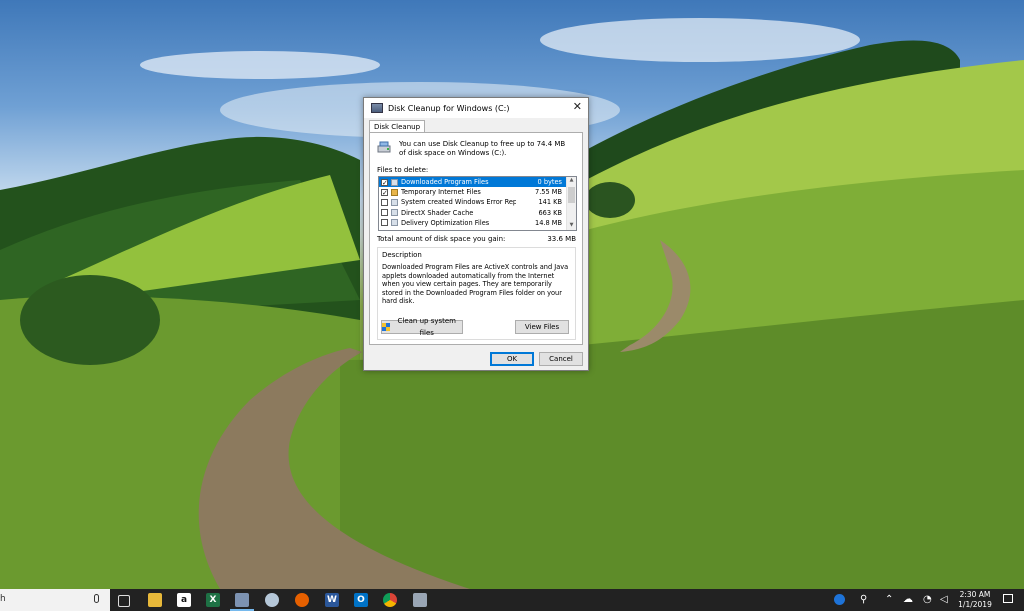 The width and height of the screenshot is (1024, 611). I want to click on dialog-titlebar: Disk Cleanup for Windows (C:) ✕, so click(476, 108).